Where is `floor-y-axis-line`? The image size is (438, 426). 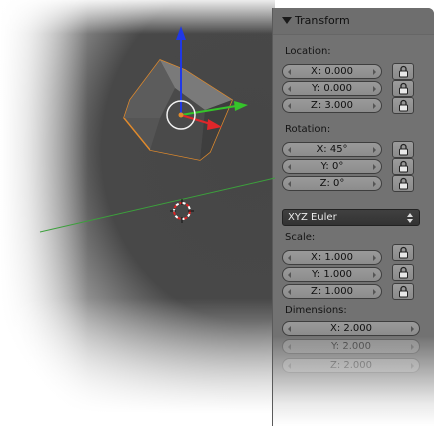
floor-y-axis-line is located at coordinates (157, 205).